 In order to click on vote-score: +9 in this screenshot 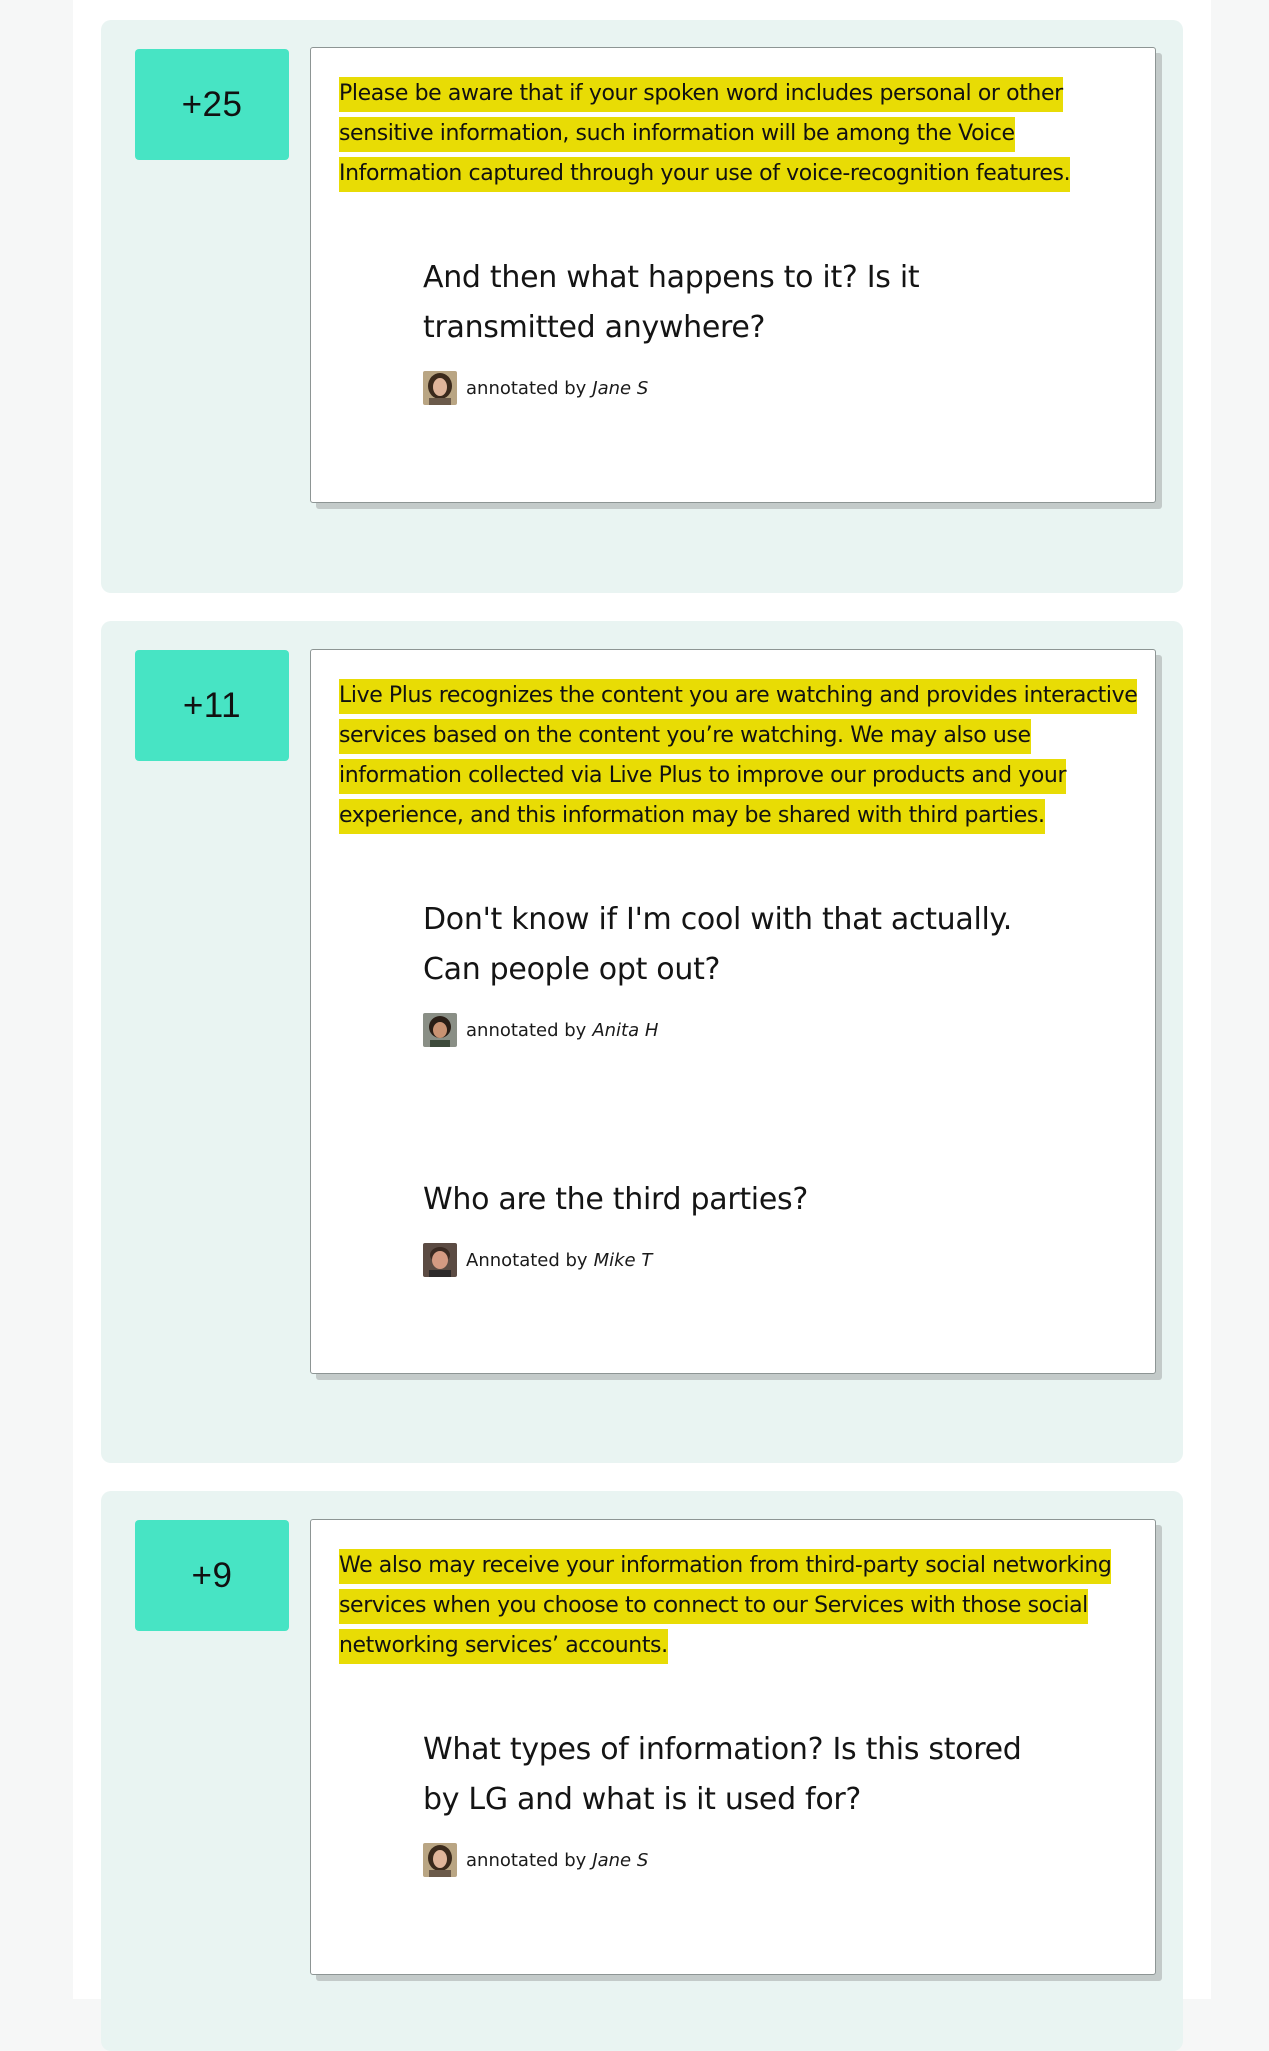, I will do `click(212, 1575)`.